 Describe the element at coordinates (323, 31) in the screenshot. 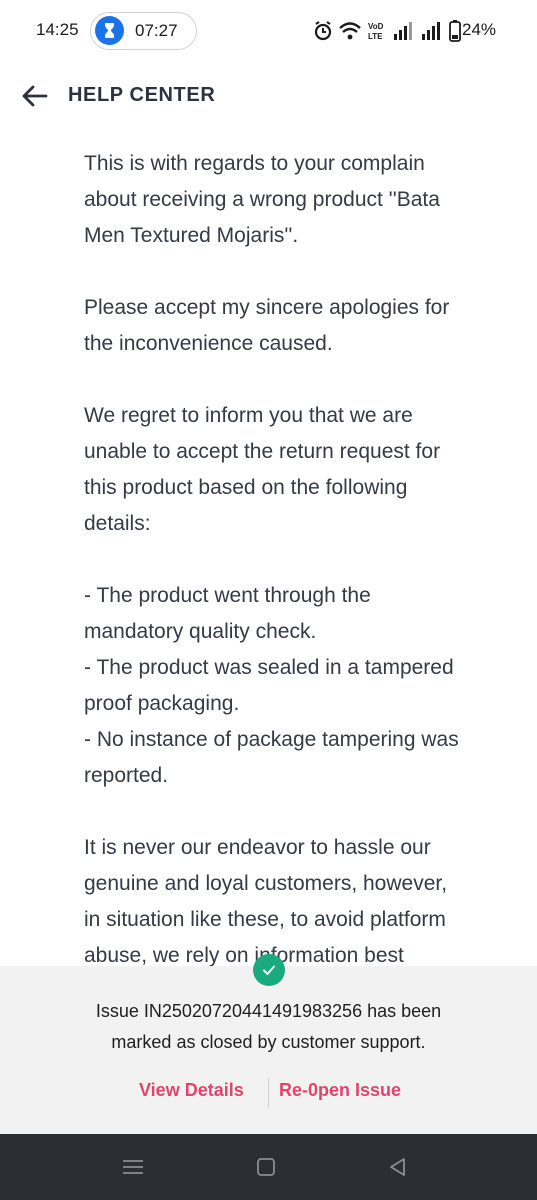

I see `alarm-icon` at that location.